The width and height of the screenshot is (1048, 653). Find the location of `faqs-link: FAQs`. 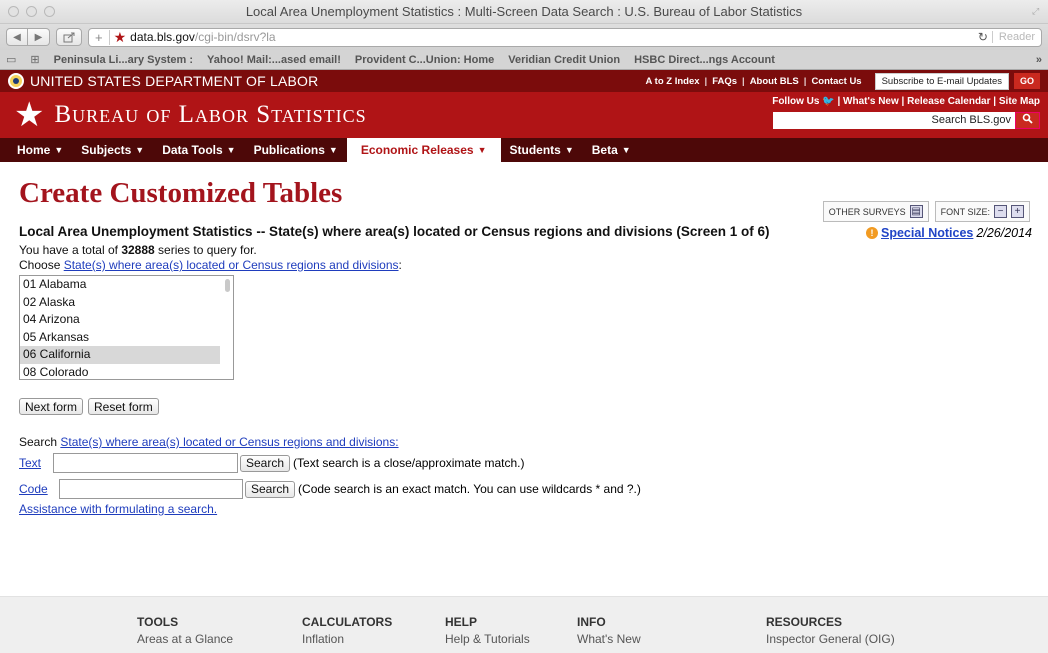

faqs-link: FAQs is located at coordinates (724, 81).